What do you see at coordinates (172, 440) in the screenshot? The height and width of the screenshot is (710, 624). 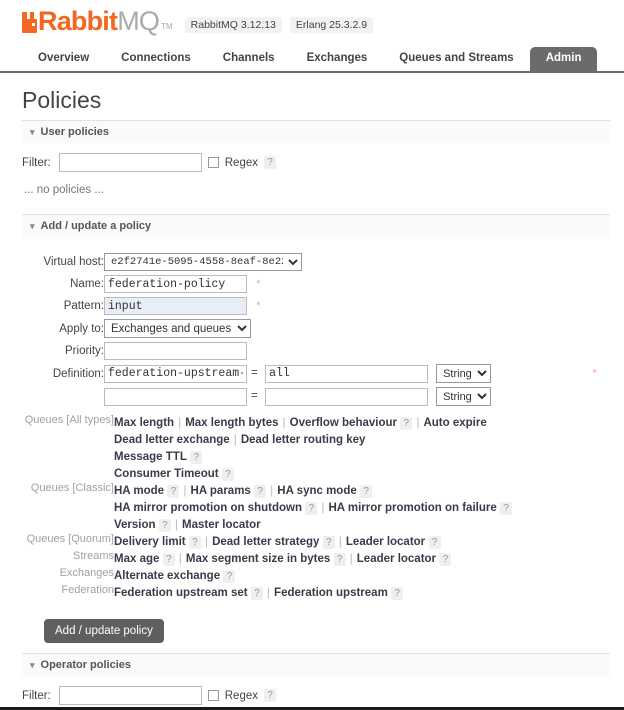 I see `shortcut-link: Dead letter exchange` at bounding box center [172, 440].